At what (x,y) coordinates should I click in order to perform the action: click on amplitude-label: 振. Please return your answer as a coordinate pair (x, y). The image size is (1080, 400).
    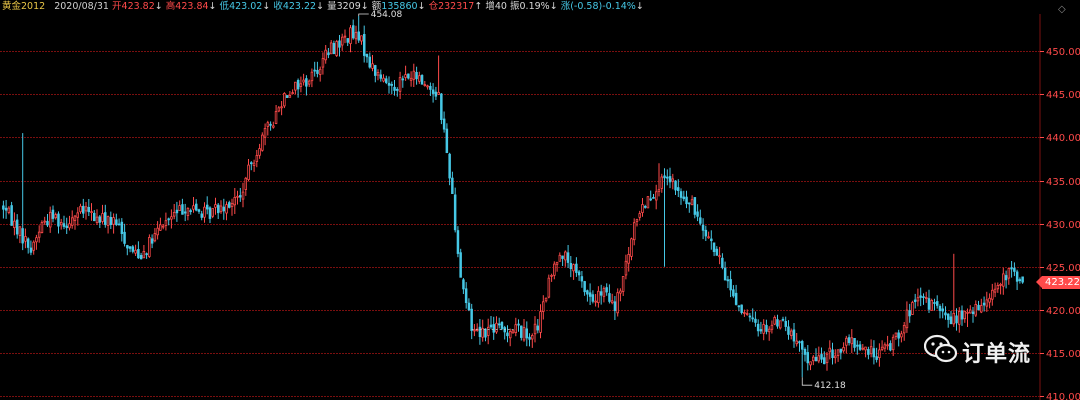
    Looking at the image, I should click on (514, 6).